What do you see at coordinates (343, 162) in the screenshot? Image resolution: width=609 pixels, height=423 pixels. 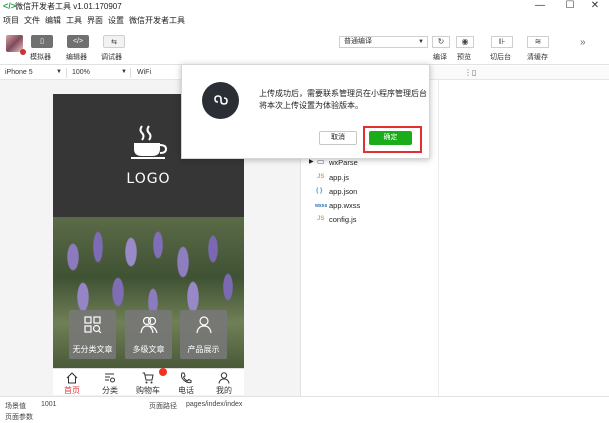 I see `file-item-wxparse: wxParse` at bounding box center [343, 162].